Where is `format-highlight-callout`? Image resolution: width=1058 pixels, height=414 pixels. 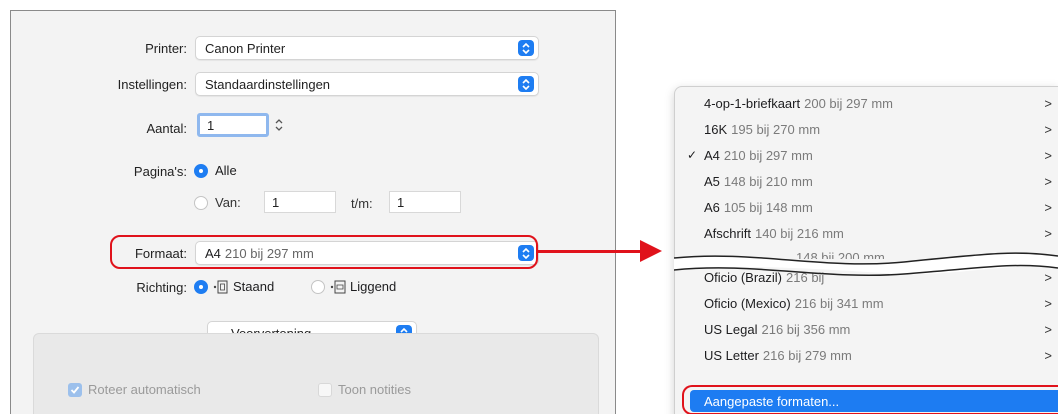 format-highlight-callout is located at coordinates (324, 252).